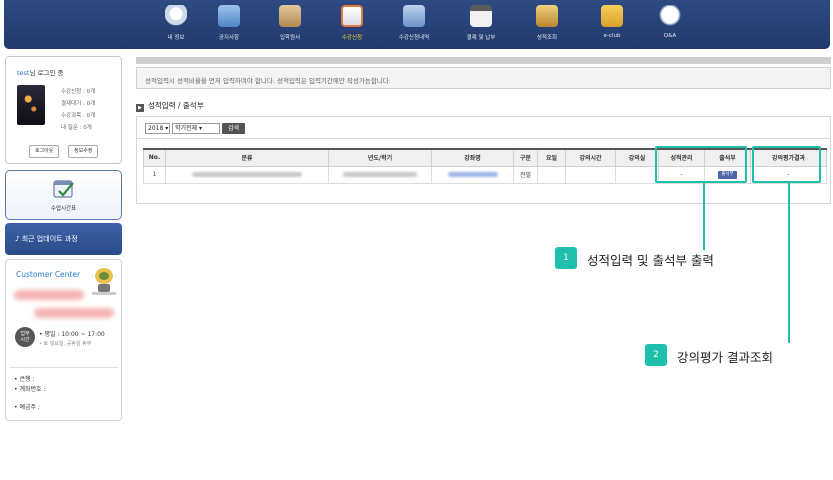 The image size is (833, 480). Describe the element at coordinates (91, 110) in the screenshot. I see `login-stats: 수강신청 : 0개 결제대기 : 0개 수강과목 : 0개 내 질문 : 0개` at that location.